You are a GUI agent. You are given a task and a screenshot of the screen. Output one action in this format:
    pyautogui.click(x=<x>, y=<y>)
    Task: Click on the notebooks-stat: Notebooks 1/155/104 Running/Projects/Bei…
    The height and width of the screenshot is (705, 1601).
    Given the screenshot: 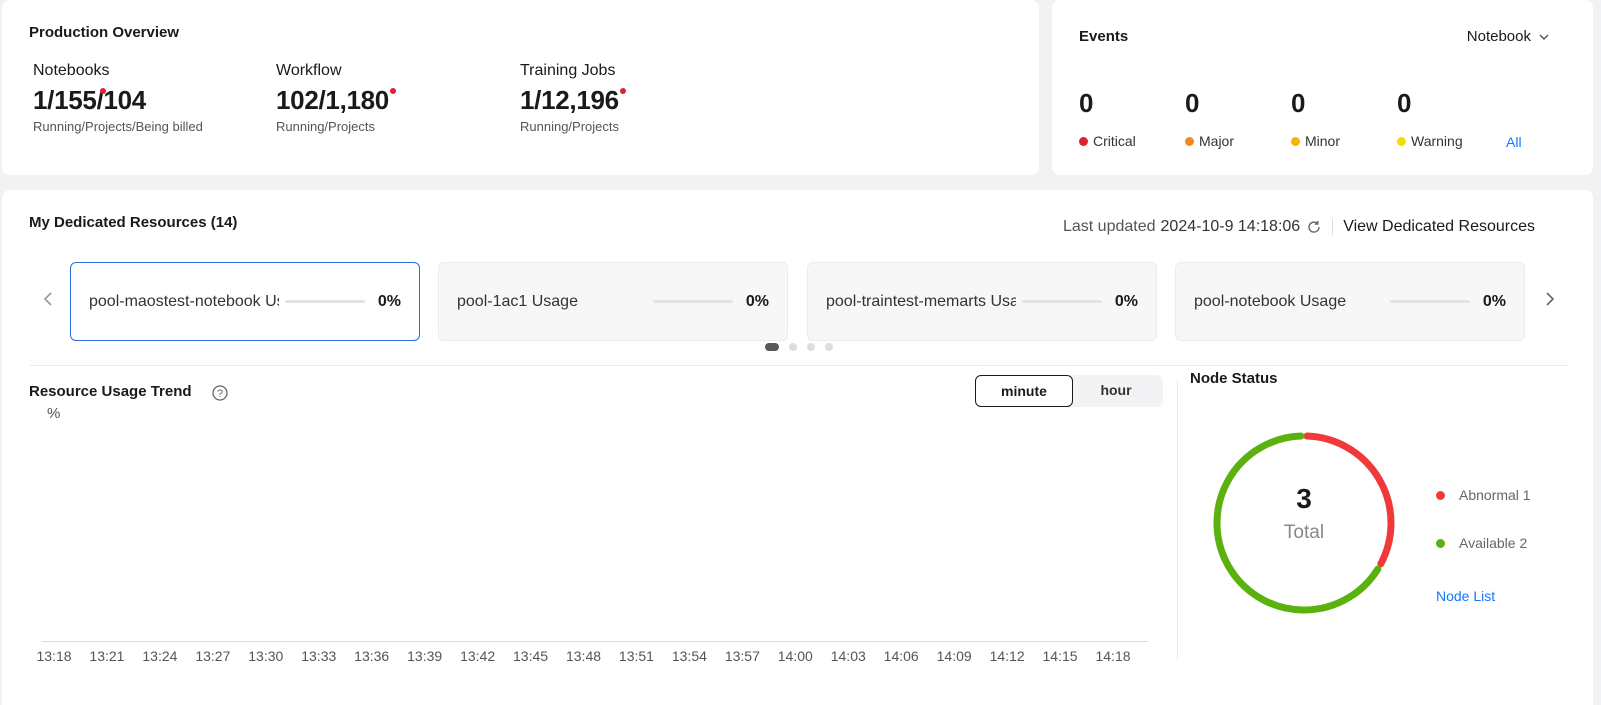 What is the action you would take?
    pyautogui.click(x=118, y=98)
    